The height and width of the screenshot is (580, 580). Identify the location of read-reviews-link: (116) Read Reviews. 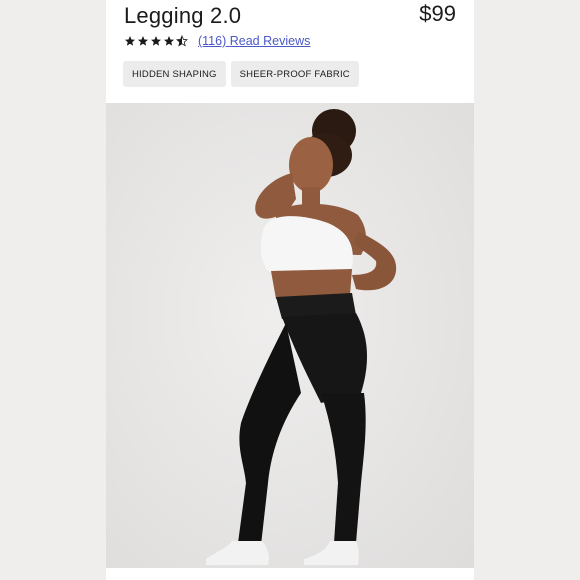
(254, 41).